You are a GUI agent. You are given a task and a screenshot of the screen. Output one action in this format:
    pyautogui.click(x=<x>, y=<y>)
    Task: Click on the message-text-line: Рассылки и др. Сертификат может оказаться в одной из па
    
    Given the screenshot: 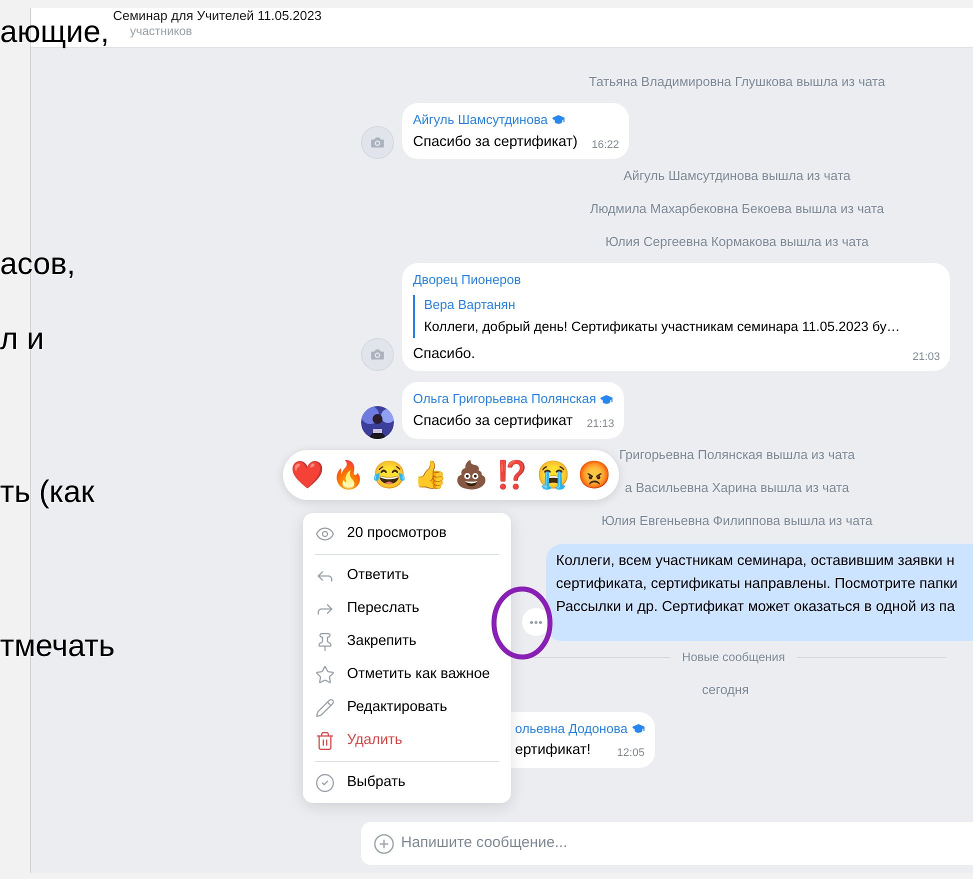 What is the action you would take?
    pyautogui.click(x=756, y=607)
    